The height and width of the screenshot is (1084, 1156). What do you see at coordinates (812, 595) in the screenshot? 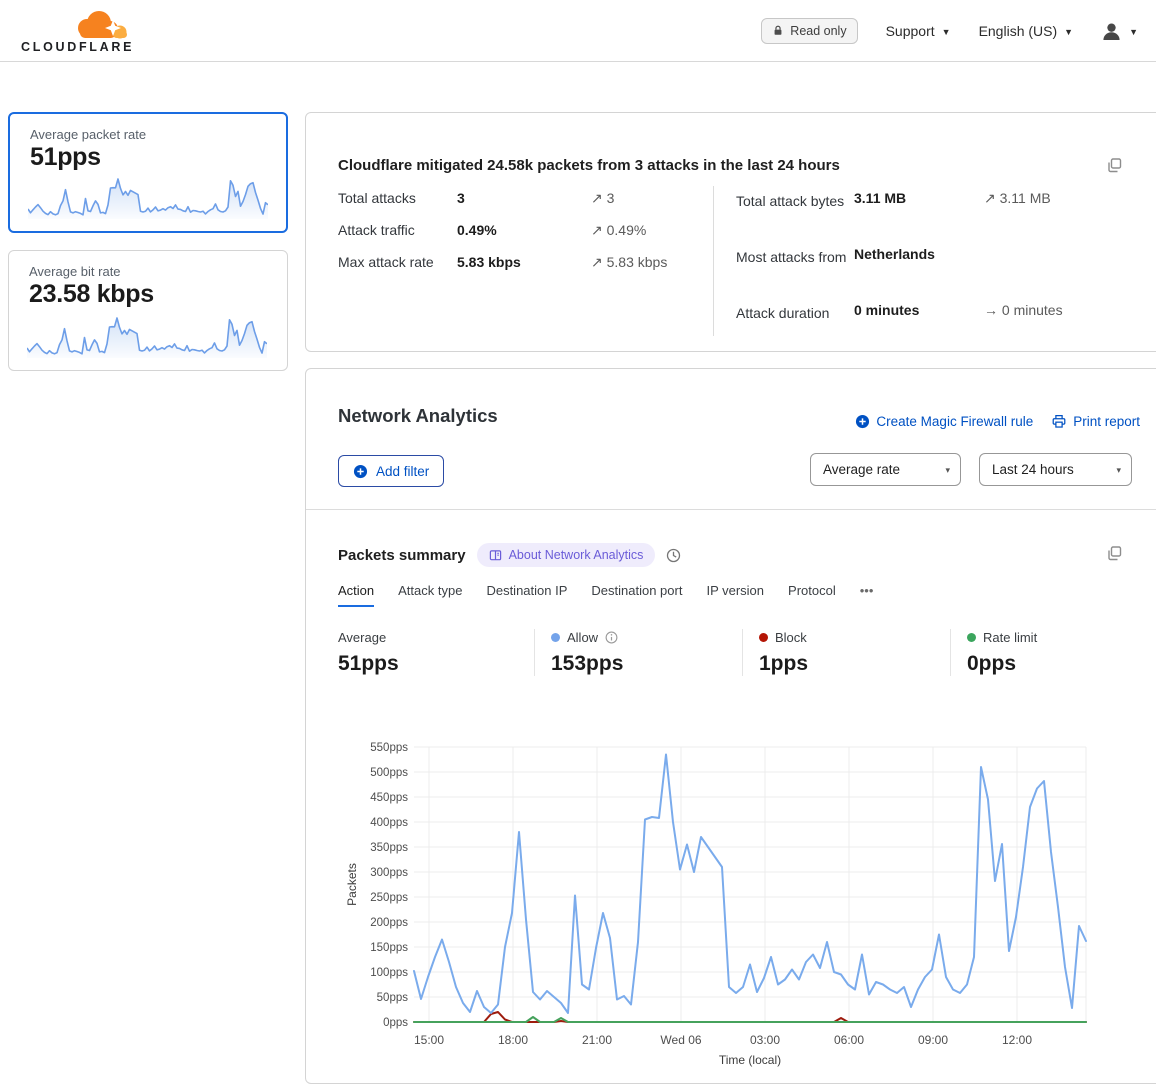
I see `tab-protocol: Protocol` at bounding box center [812, 595].